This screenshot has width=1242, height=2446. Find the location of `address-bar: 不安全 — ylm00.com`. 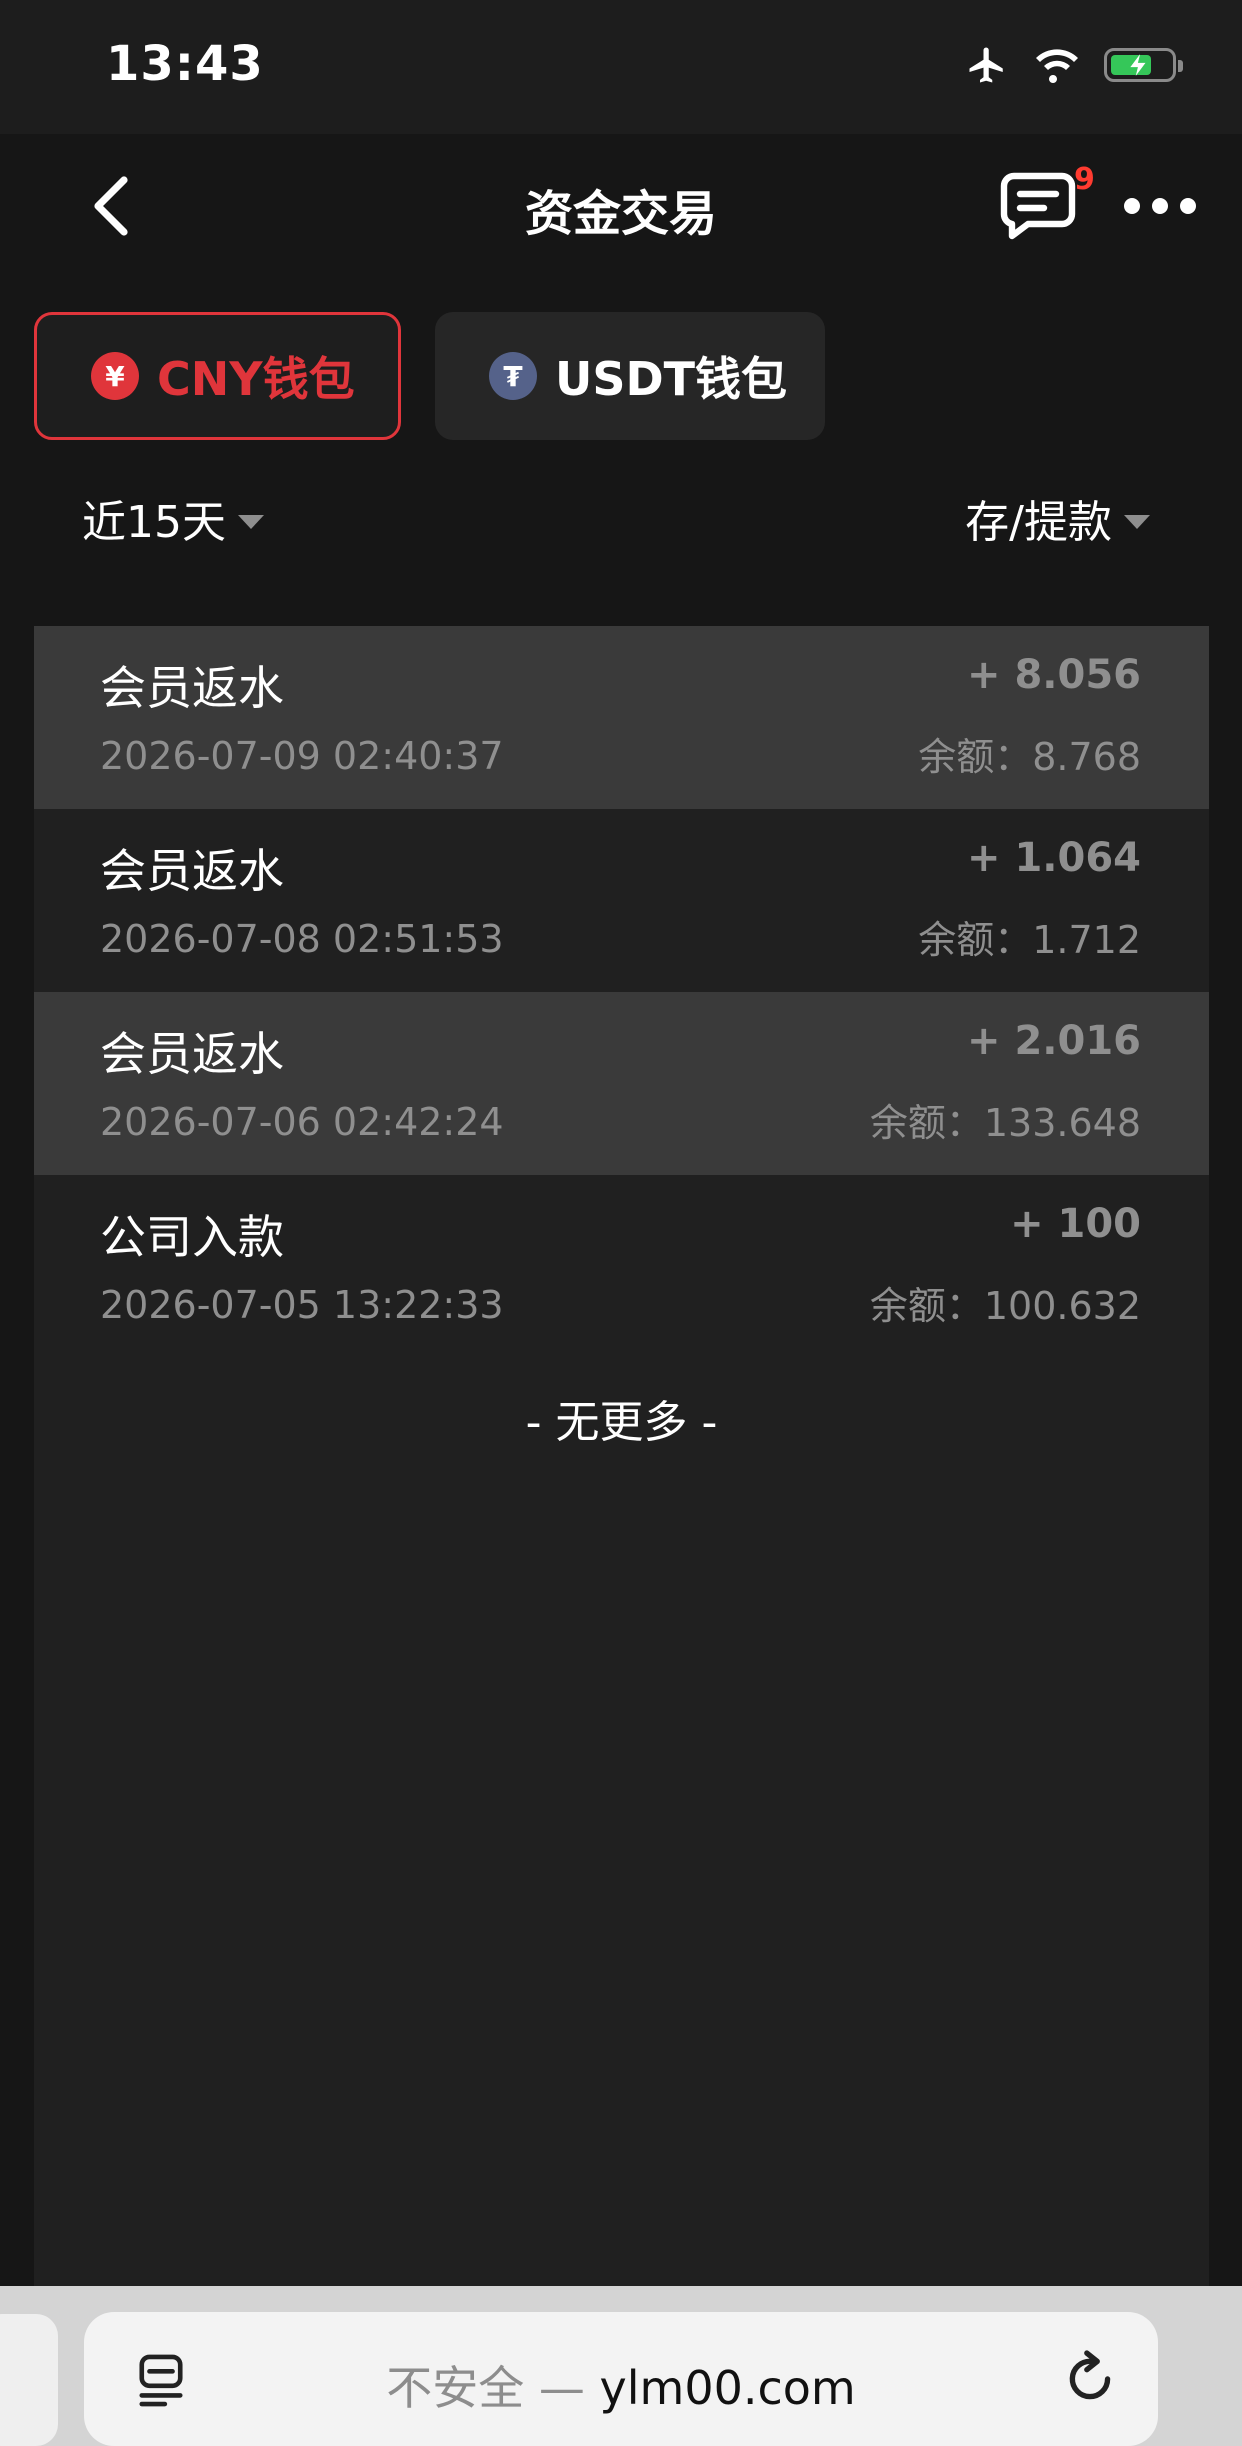

address-bar: 不安全 — ylm00.com is located at coordinates (621, 2379).